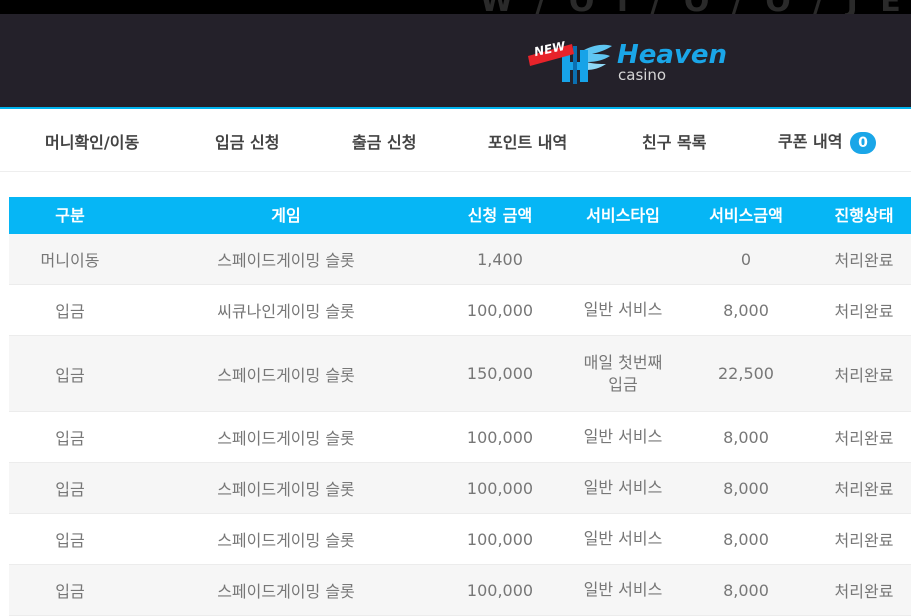 This screenshot has width=911, height=616. Describe the element at coordinates (500, 259) in the screenshot. I see `cell-request-amount: 1,400` at that location.